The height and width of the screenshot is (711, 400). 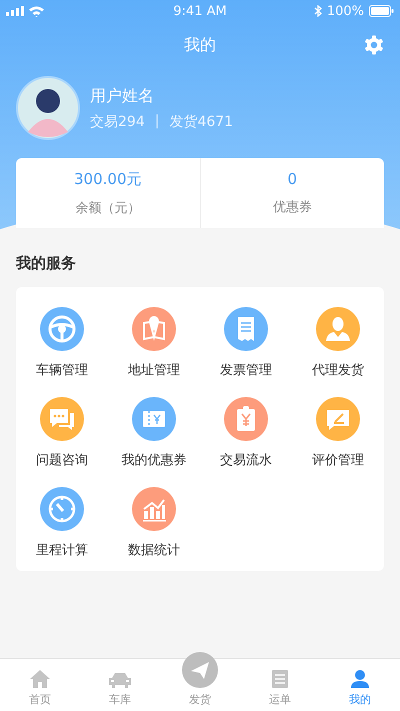 What do you see at coordinates (200, 45) in the screenshot?
I see `page-title: 我的` at bounding box center [200, 45].